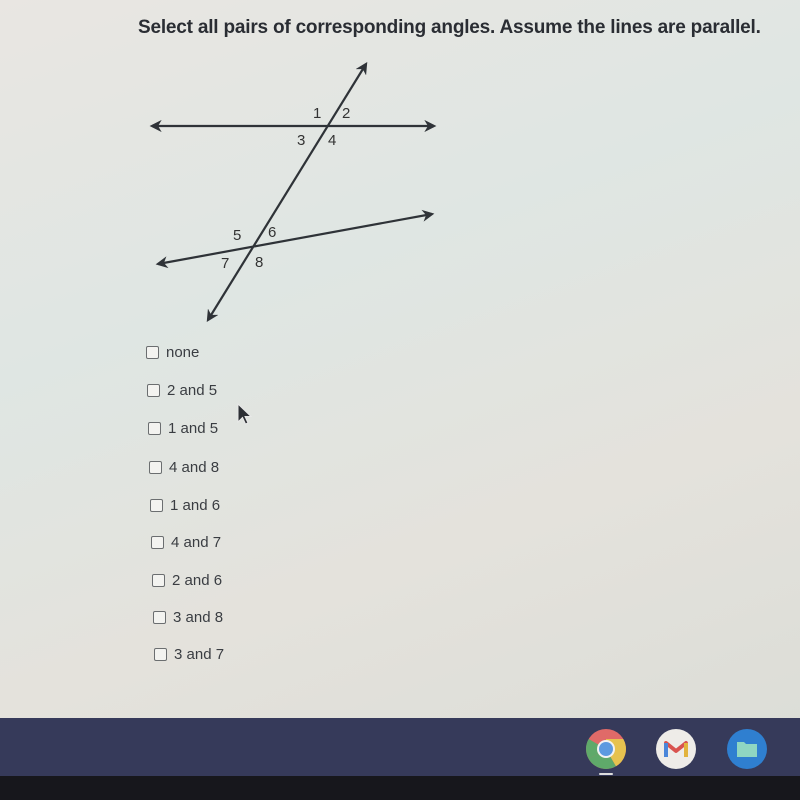 Image resolution: width=800 pixels, height=800 pixels. Describe the element at coordinates (187, 580) in the screenshot. I see `option-2-and-6: 2 and 6` at that location.